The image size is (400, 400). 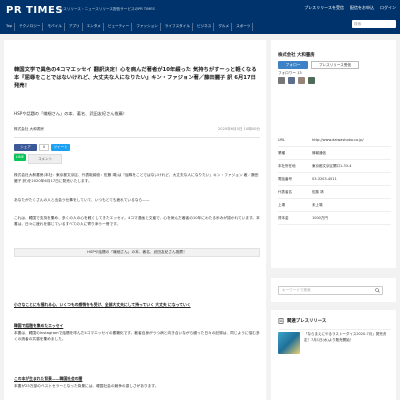 I want to click on section-heading: この本が生まれた背景——韓国社会の闇, so click(x=48, y=378).